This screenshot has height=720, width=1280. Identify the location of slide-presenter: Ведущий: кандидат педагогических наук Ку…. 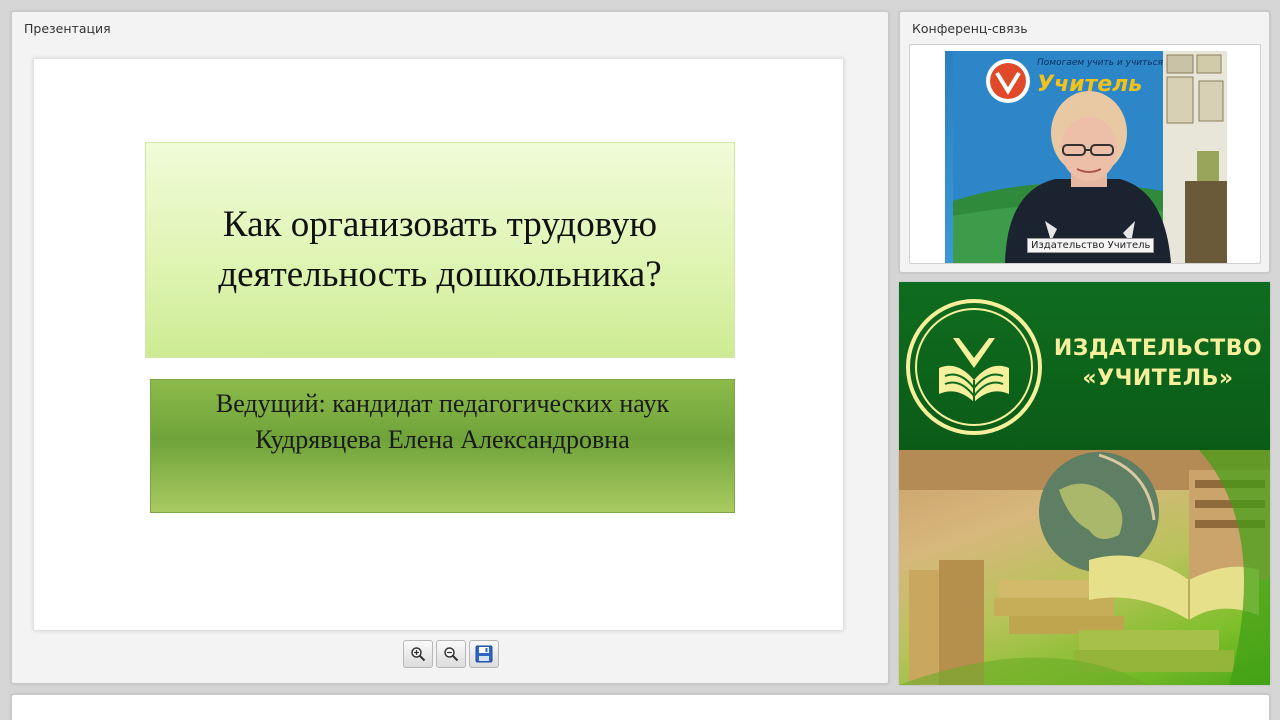
(442, 421).